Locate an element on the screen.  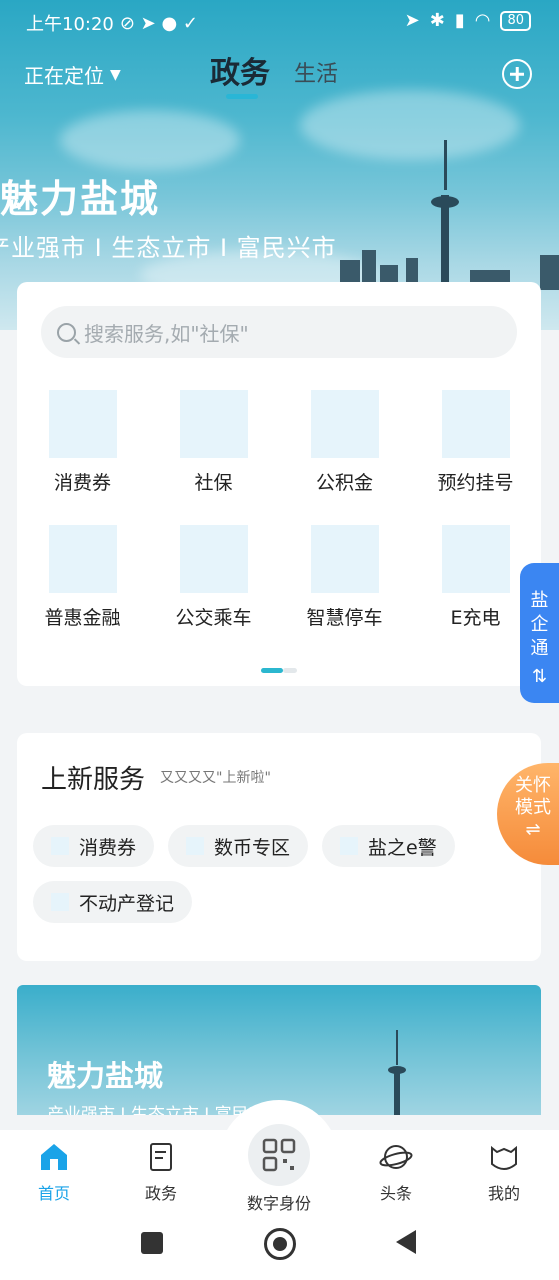
status-time: 上午10:20 is located at coordinates (70, 24).